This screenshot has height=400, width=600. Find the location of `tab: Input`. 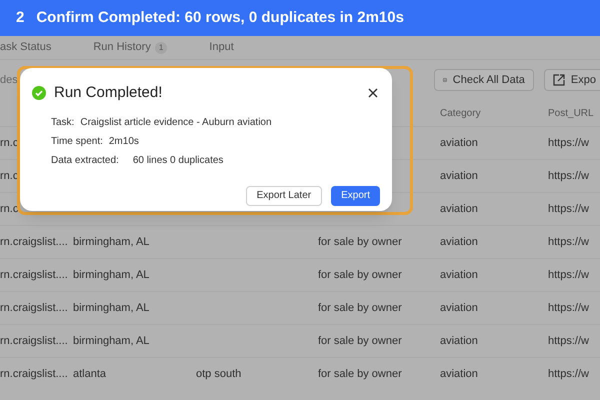

tab: Input is located at coordinates (221, 47).